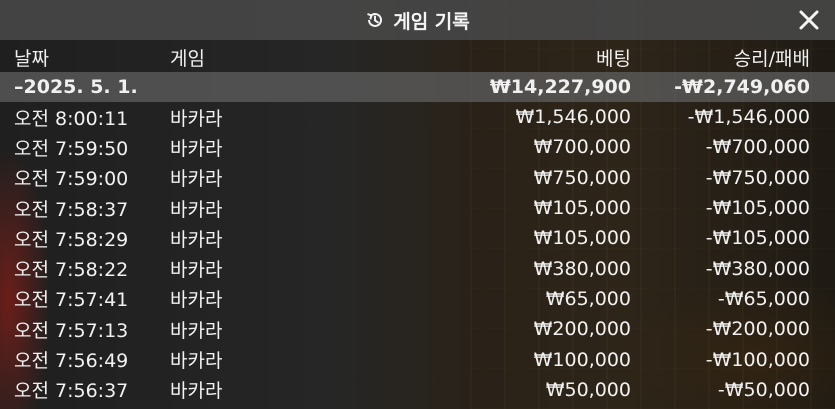  I want to click on header-date: 날짜, so click(31, 58).